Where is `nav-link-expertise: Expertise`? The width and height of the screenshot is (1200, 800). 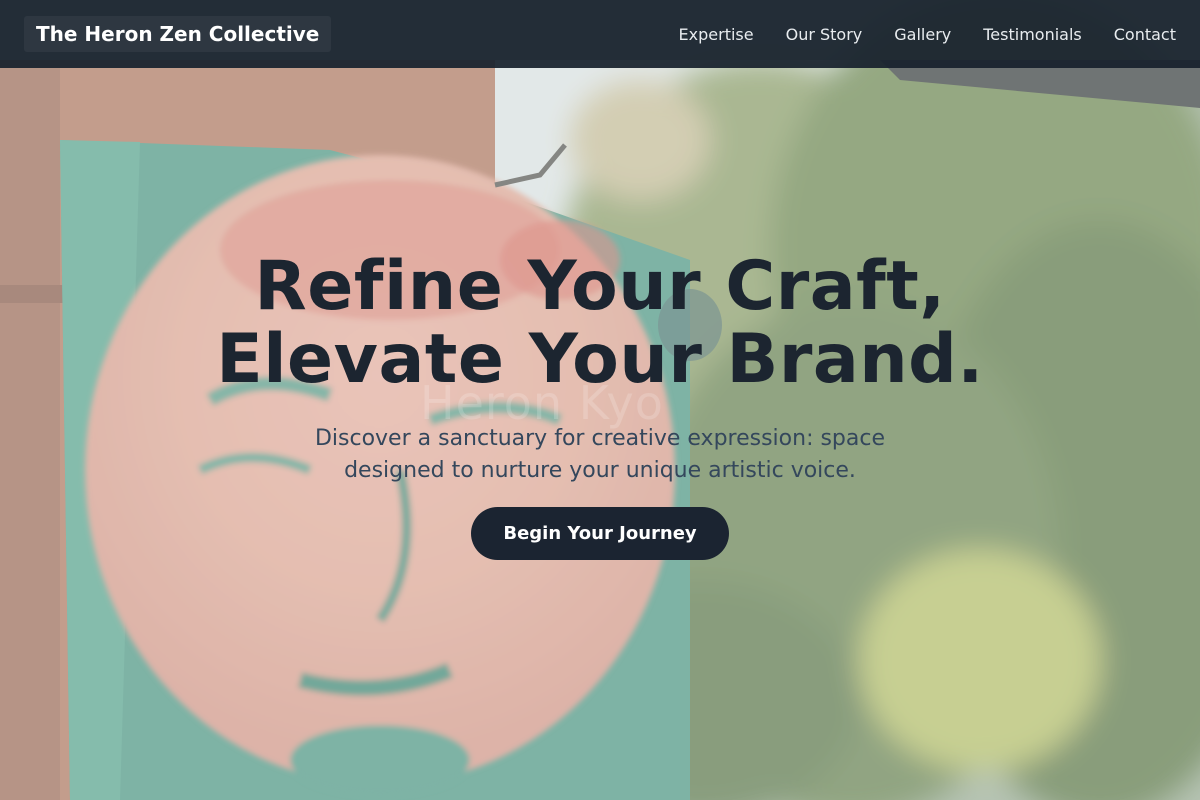
nav-link-expertise: Expertise is located at coordinates (716, 34).